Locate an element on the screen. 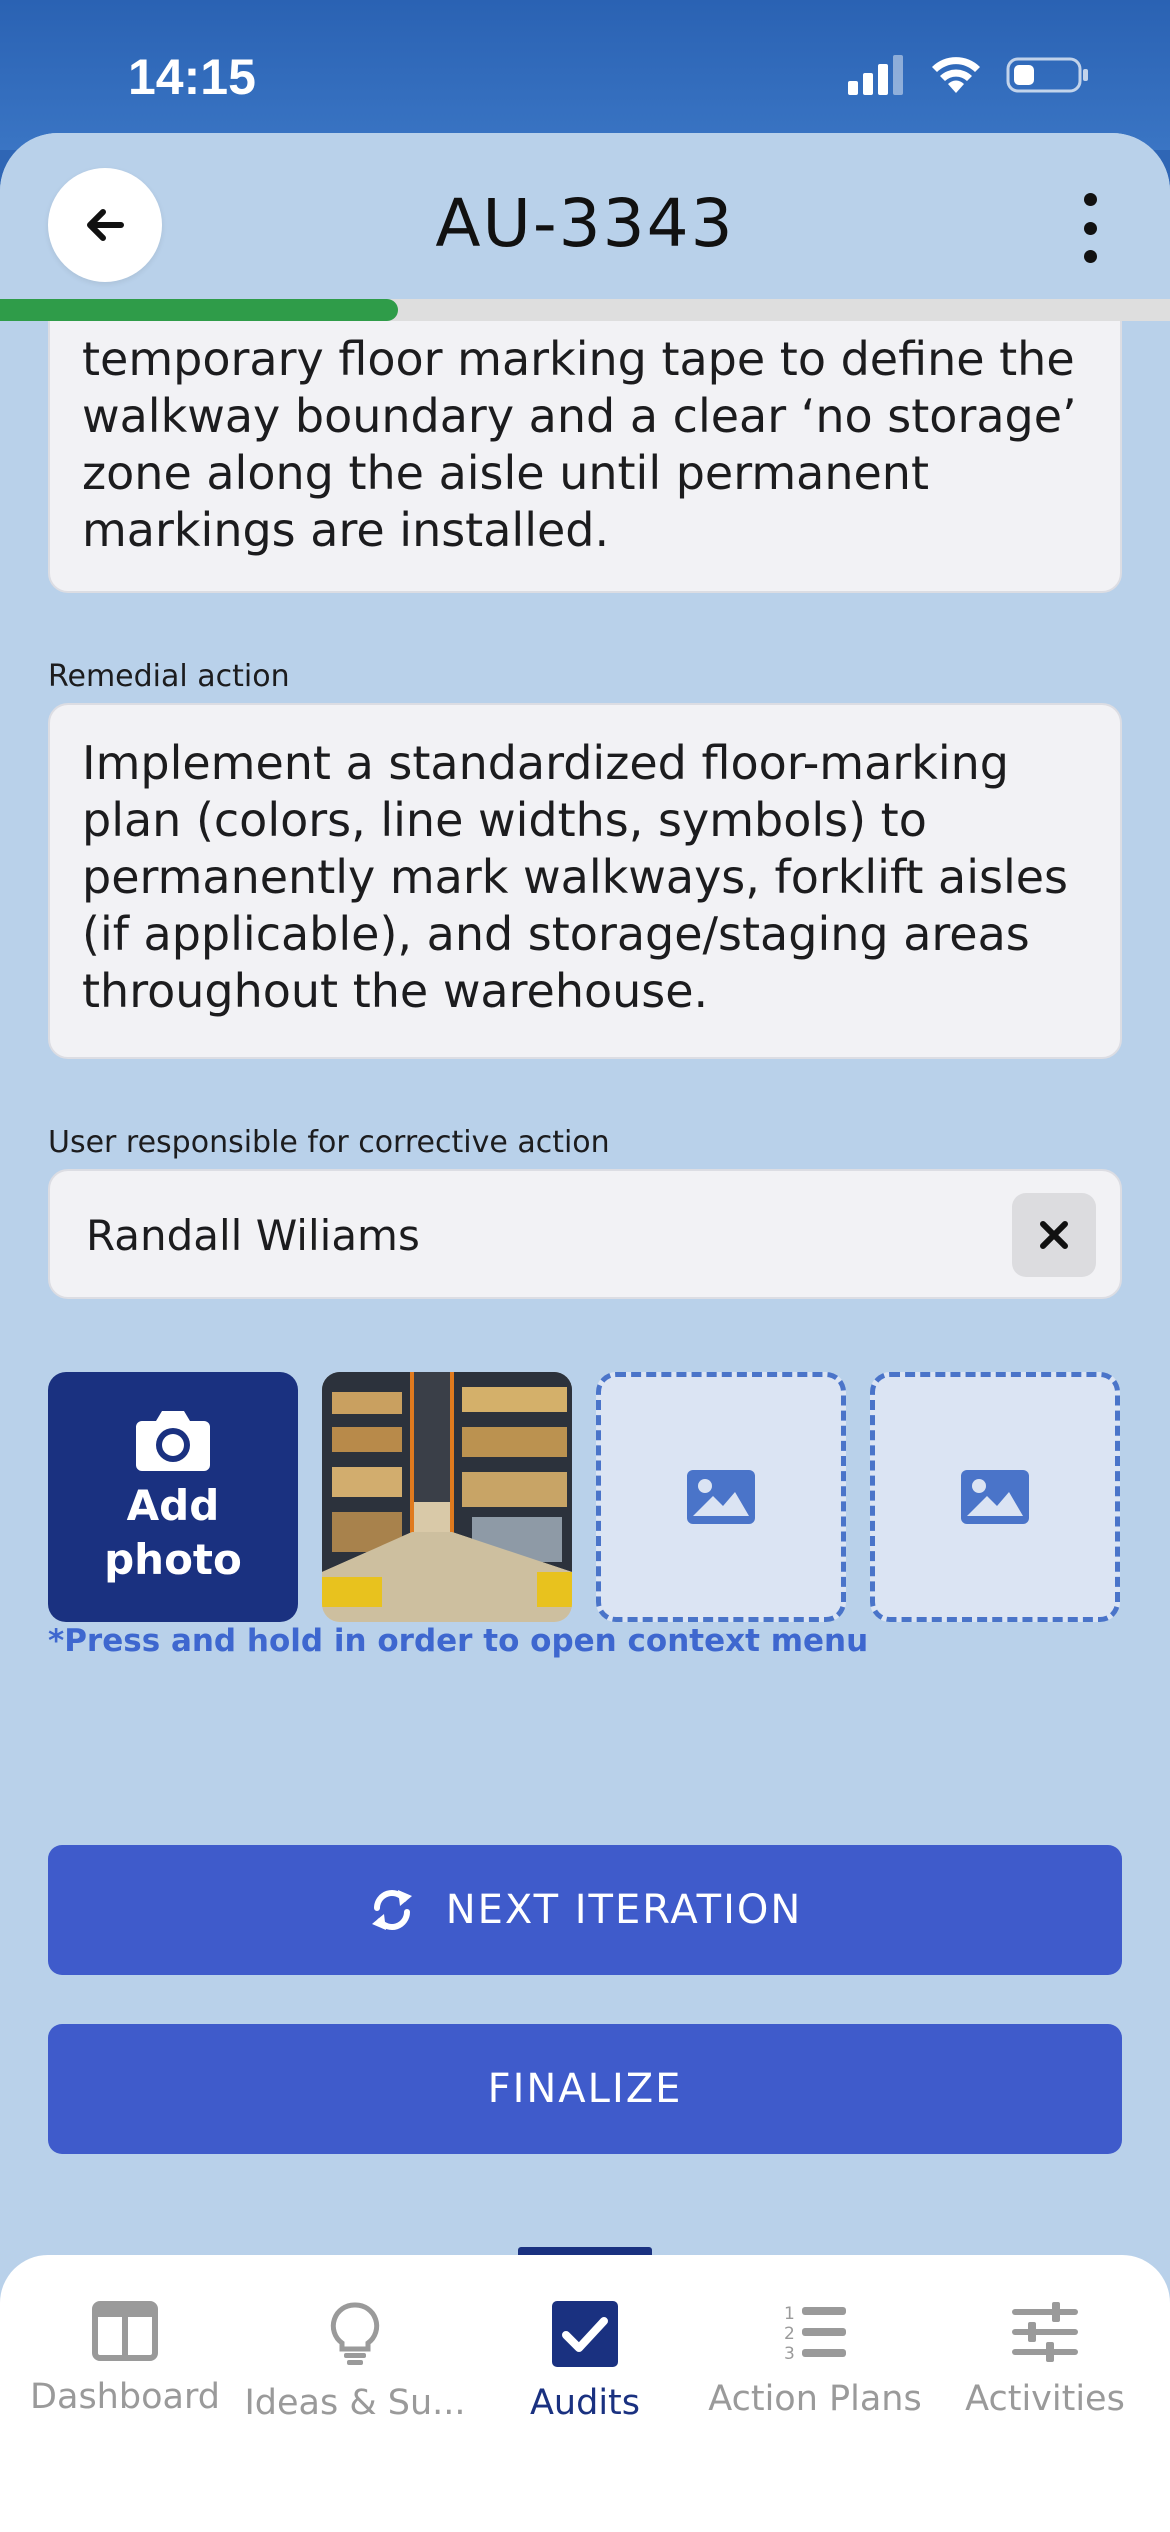 The image size is (1170, 2532). tab-audits: Audits is located at coordinates (585, 2355).